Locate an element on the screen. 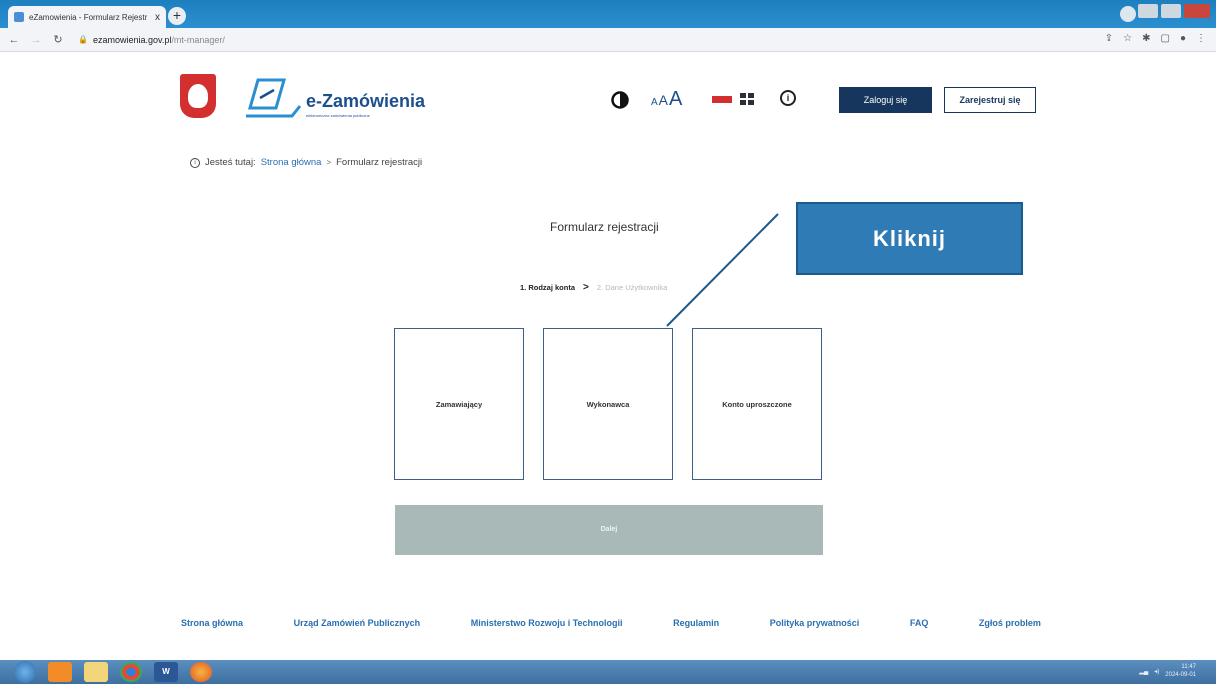 The height and width of the screenshot is (684, 1216). taskbar-folder-icon is located at coordinates (96, 672).